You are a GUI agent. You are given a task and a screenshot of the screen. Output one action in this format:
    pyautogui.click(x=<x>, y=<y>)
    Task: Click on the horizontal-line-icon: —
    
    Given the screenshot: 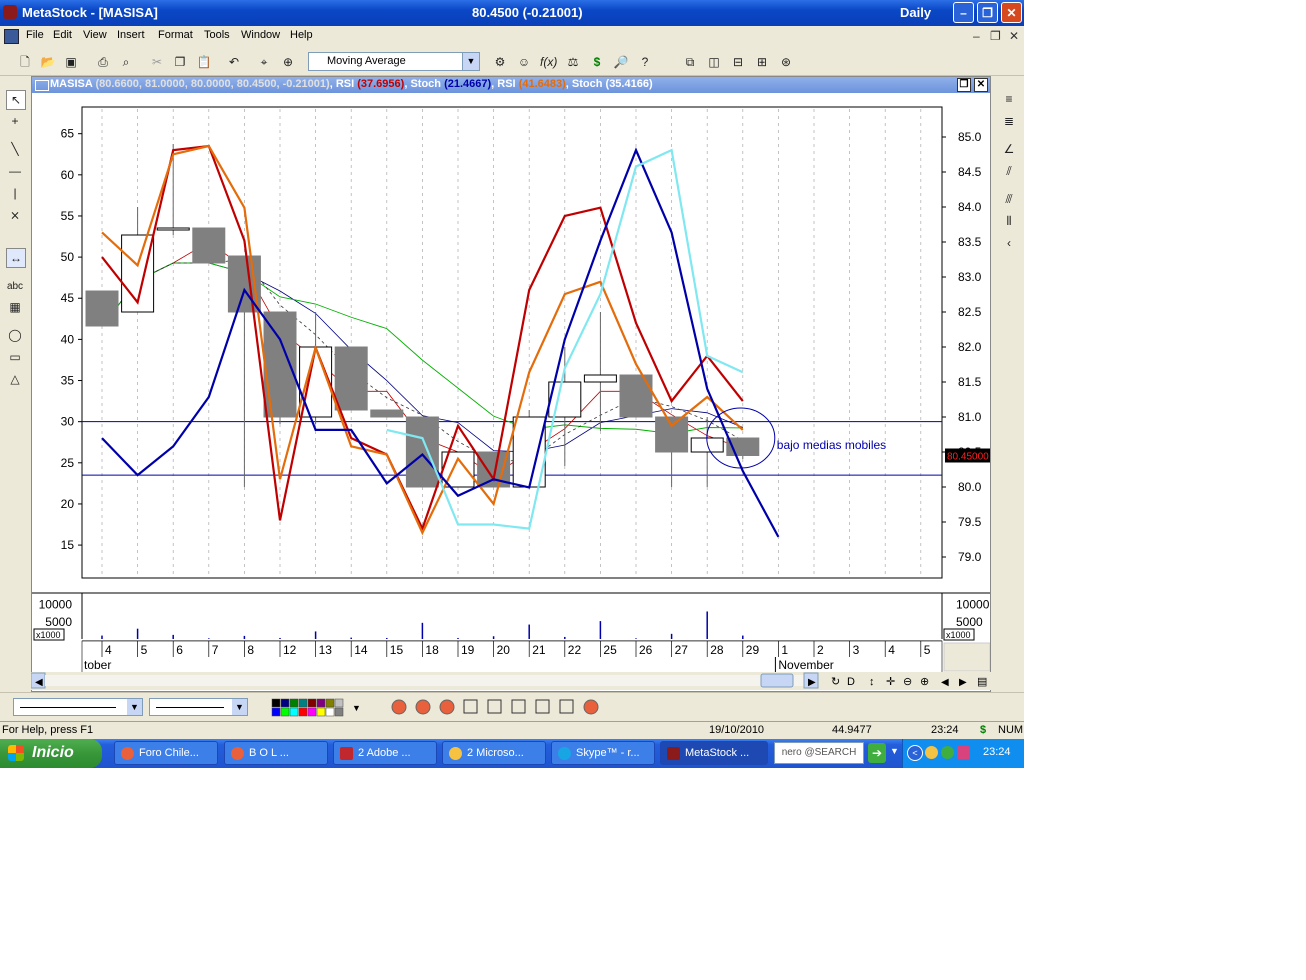 What is the action you would take?
    pyautogui.click(x=15, y=171)
    